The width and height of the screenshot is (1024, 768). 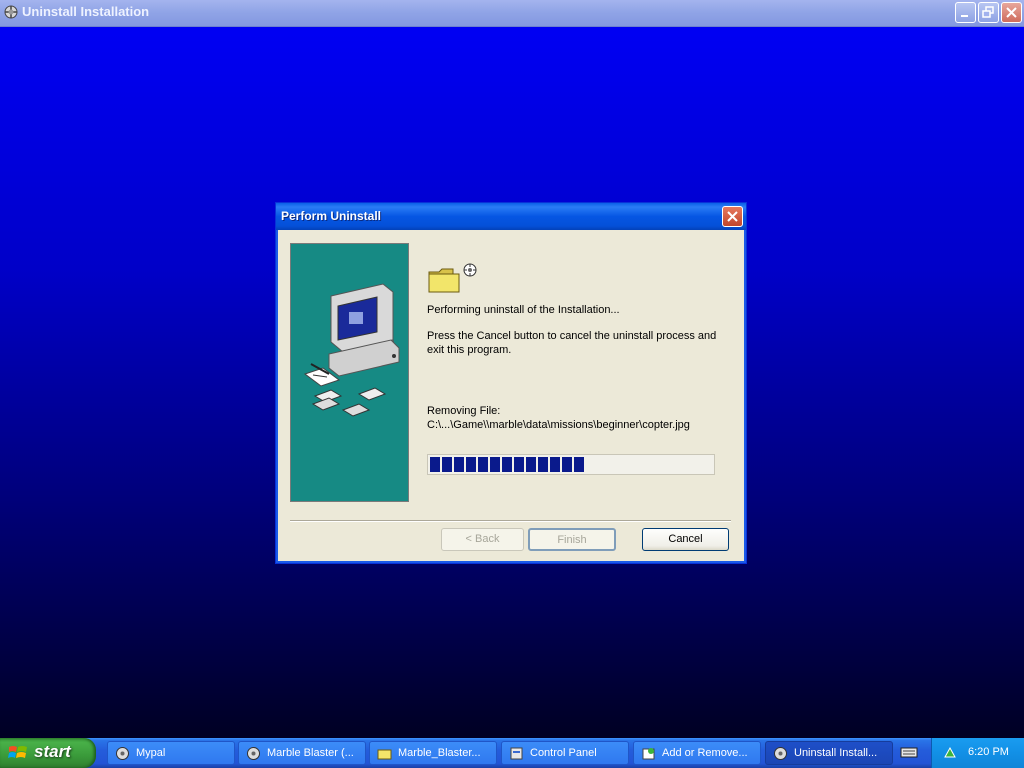 What do you see at coordinates (17, 752) in the screenshot?
I see `windows-logo-icon` at bounding box center [17, 752].